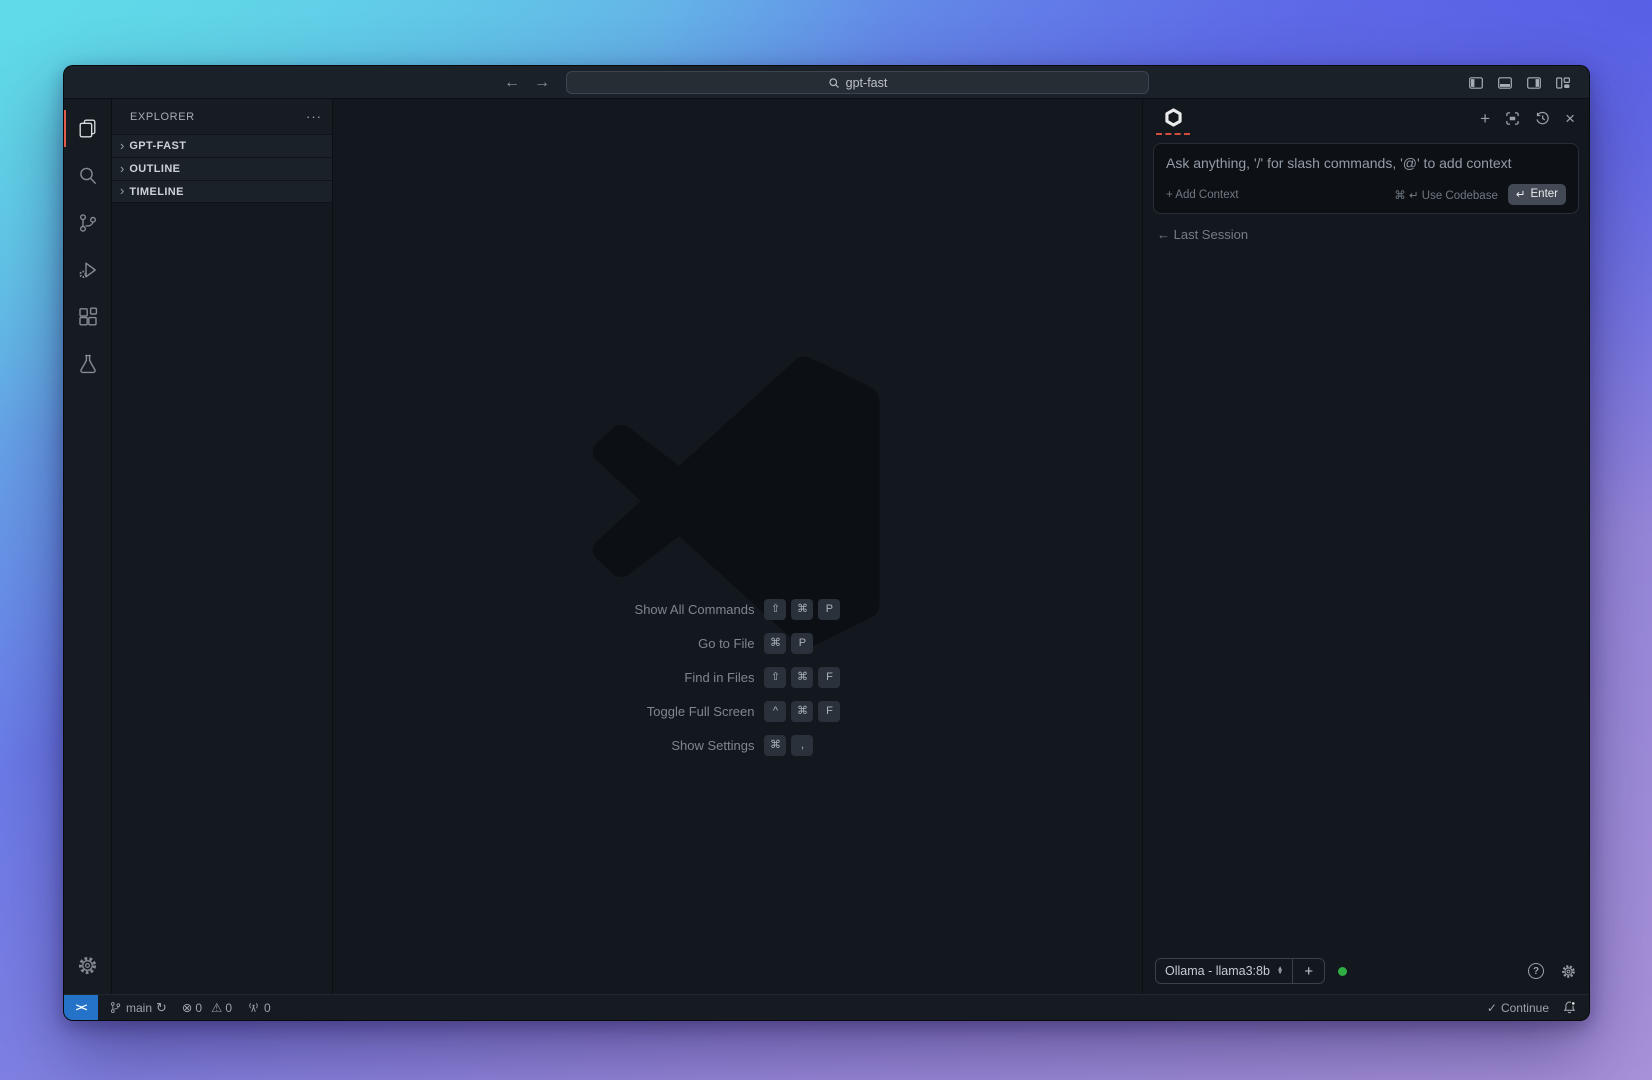 Image resolution: width=1652 pixels, height=1080 pixels. What do you see at coordinates (1512, 118) in the screenshot?
I see `fullscreen-icon` at bounding box center [1512, 118].